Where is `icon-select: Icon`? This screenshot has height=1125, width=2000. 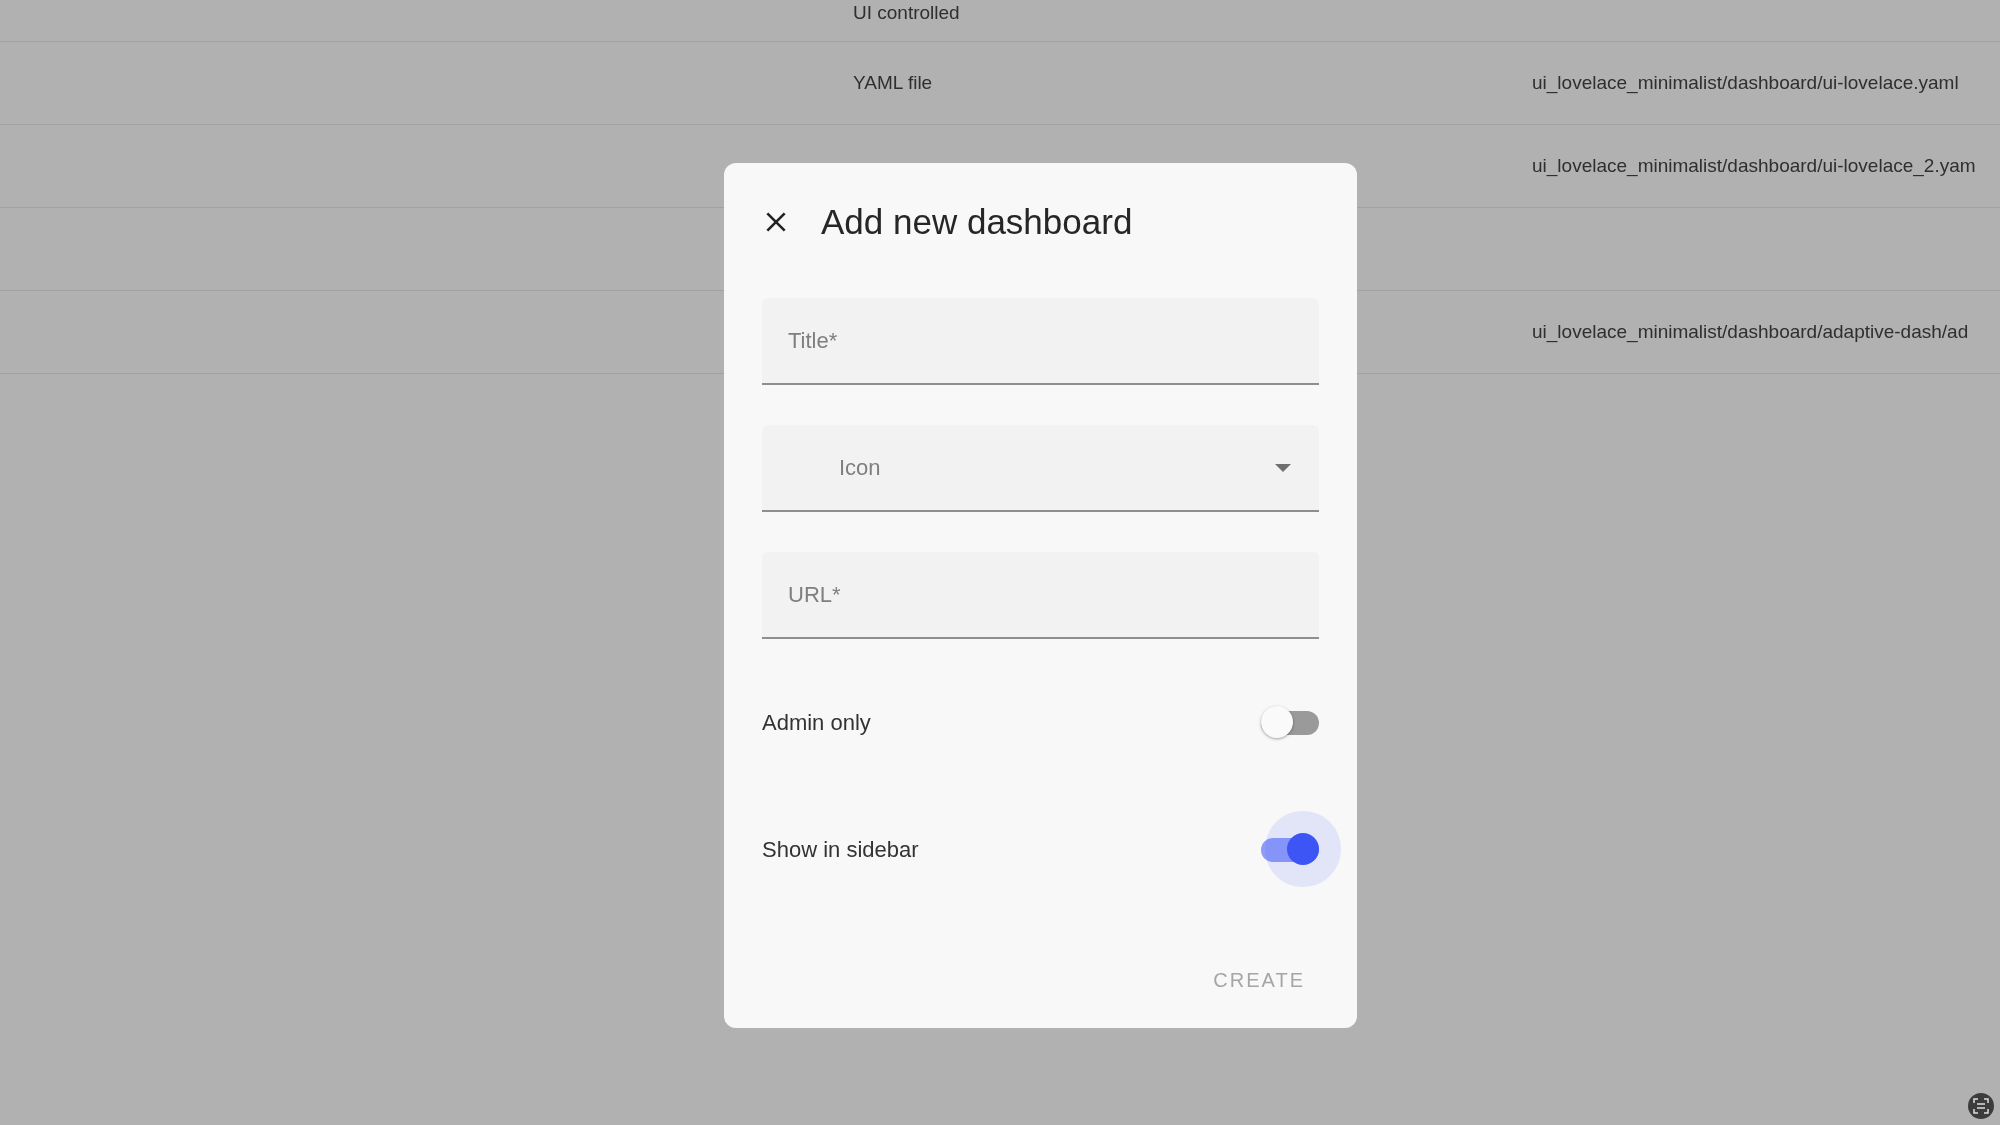 icon-select: Icon is located at coordinates (1040, 468).